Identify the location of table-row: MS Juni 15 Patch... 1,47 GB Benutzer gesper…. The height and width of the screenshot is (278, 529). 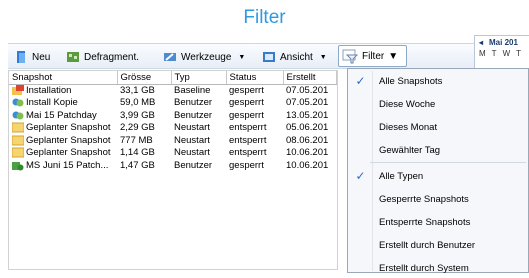
(173, 165).